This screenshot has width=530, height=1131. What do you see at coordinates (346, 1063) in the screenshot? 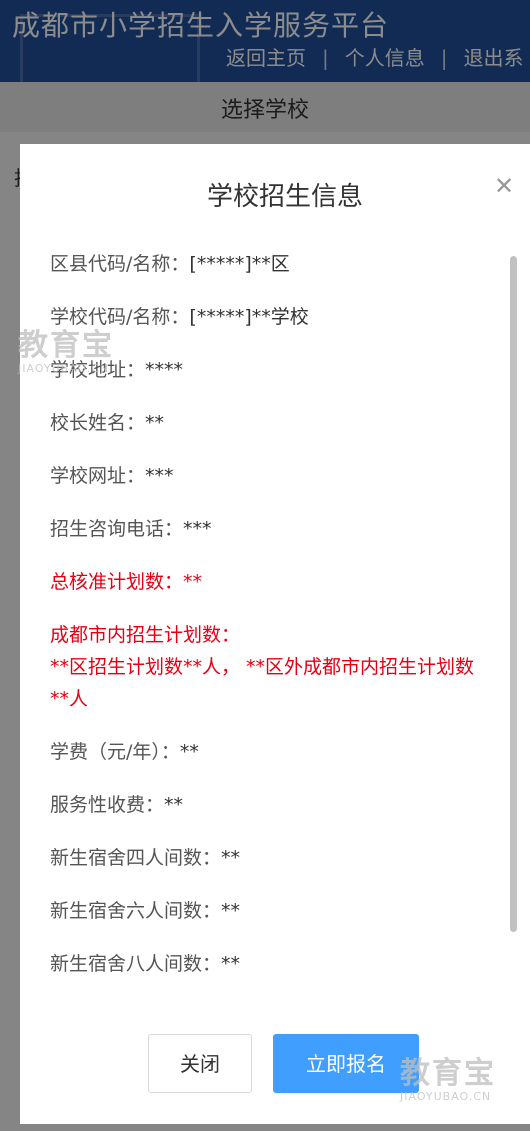
I see `apply-now-button: 立即报名` at bounding box center [346, 1063].